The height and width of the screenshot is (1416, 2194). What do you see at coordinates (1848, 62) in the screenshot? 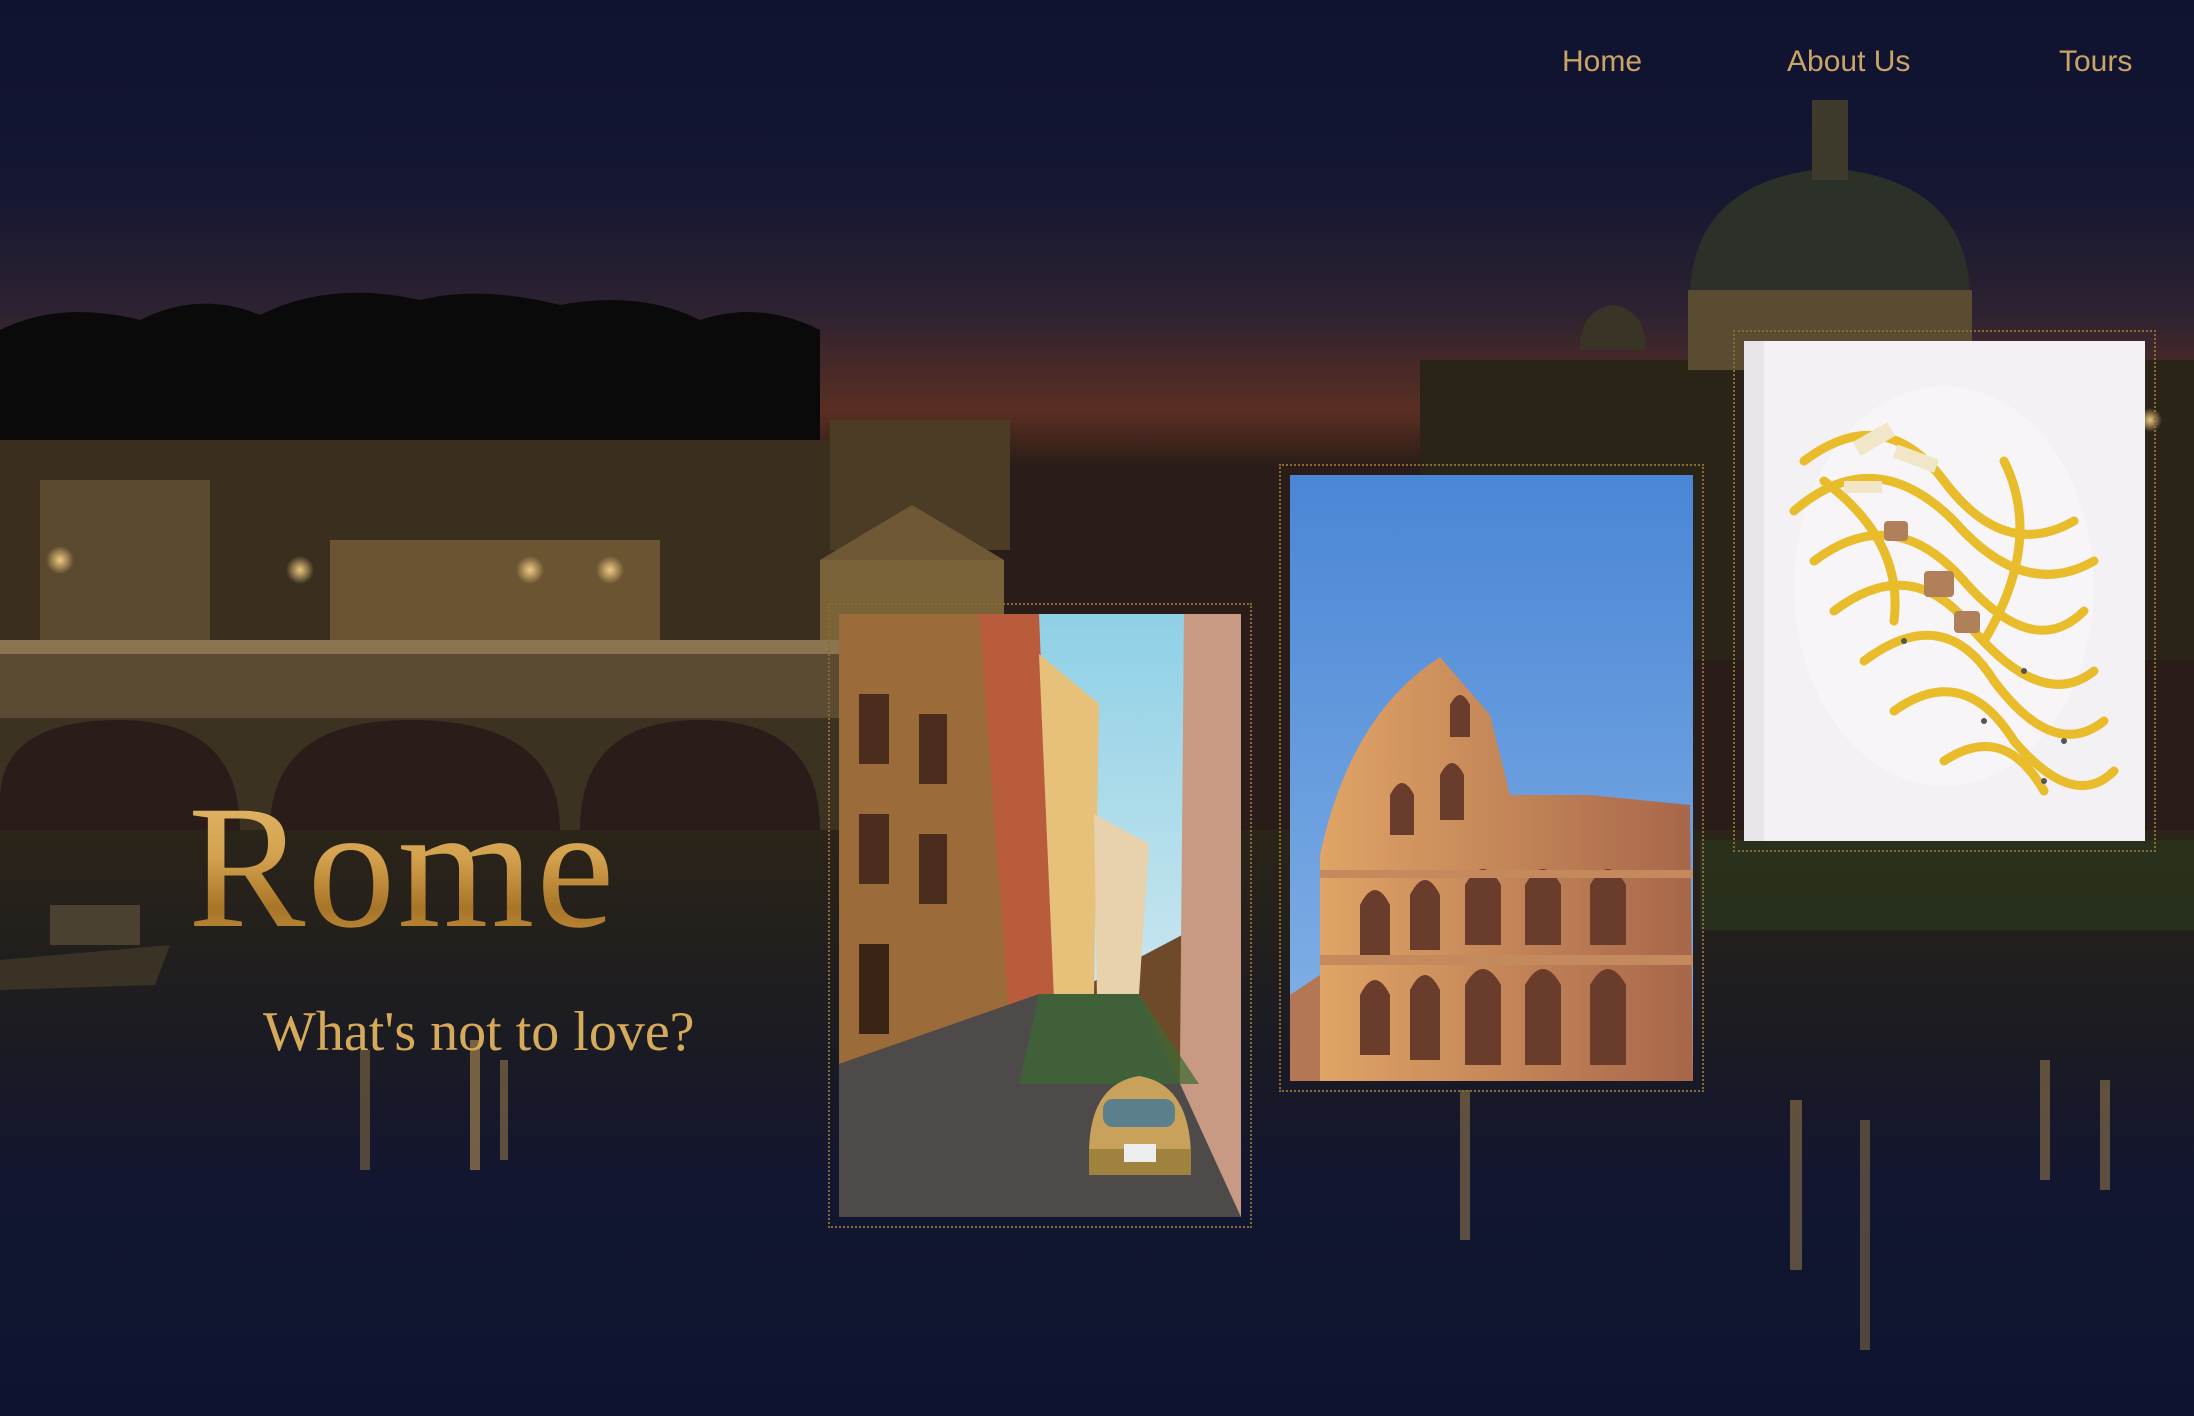
I see `nav-link-about-us: About Us` at bounding box center [1848, 62].